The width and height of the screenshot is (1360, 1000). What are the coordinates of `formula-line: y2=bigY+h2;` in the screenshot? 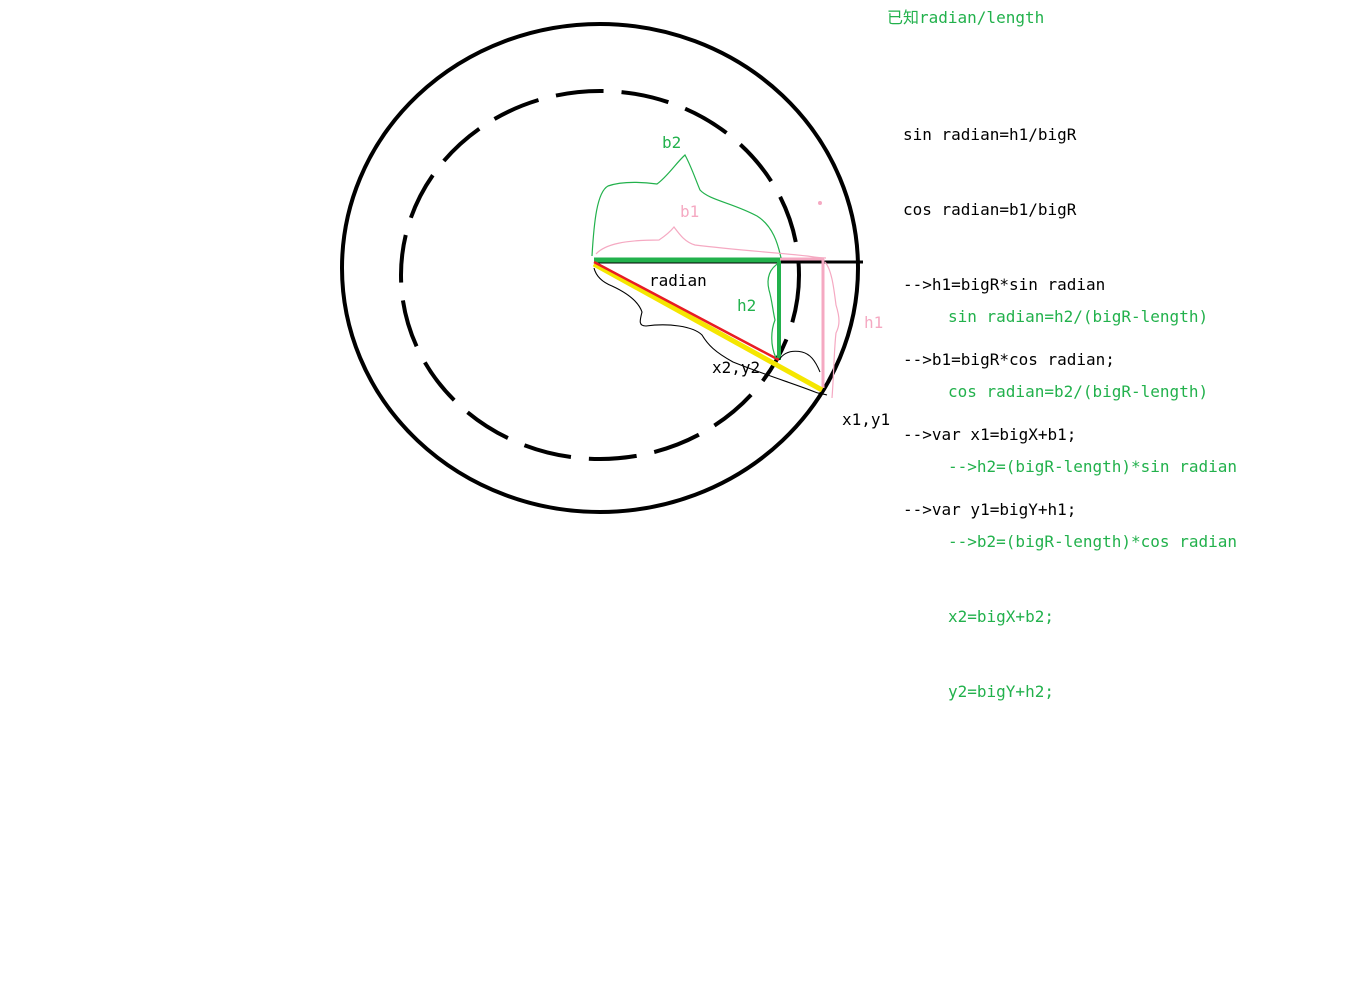 It's located at (1001, 691).